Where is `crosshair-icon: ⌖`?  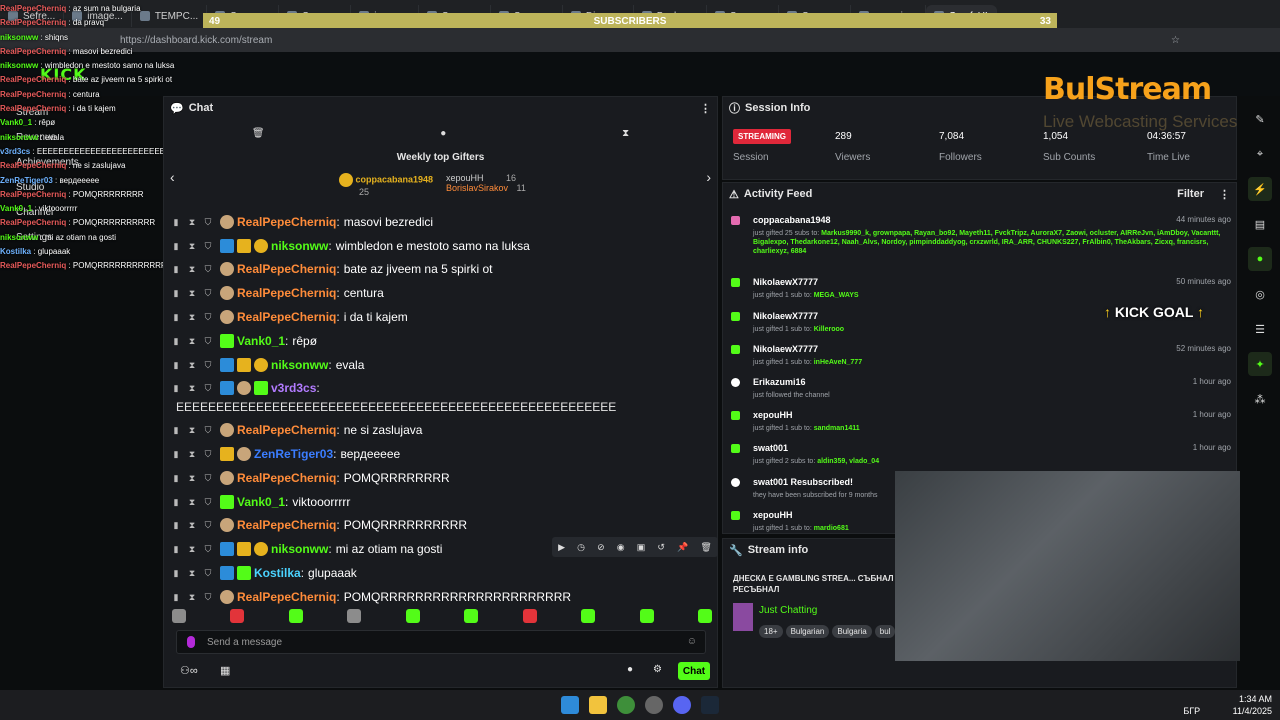
crosshair-icon: ⌖ is located at coordinates (1260, 154).